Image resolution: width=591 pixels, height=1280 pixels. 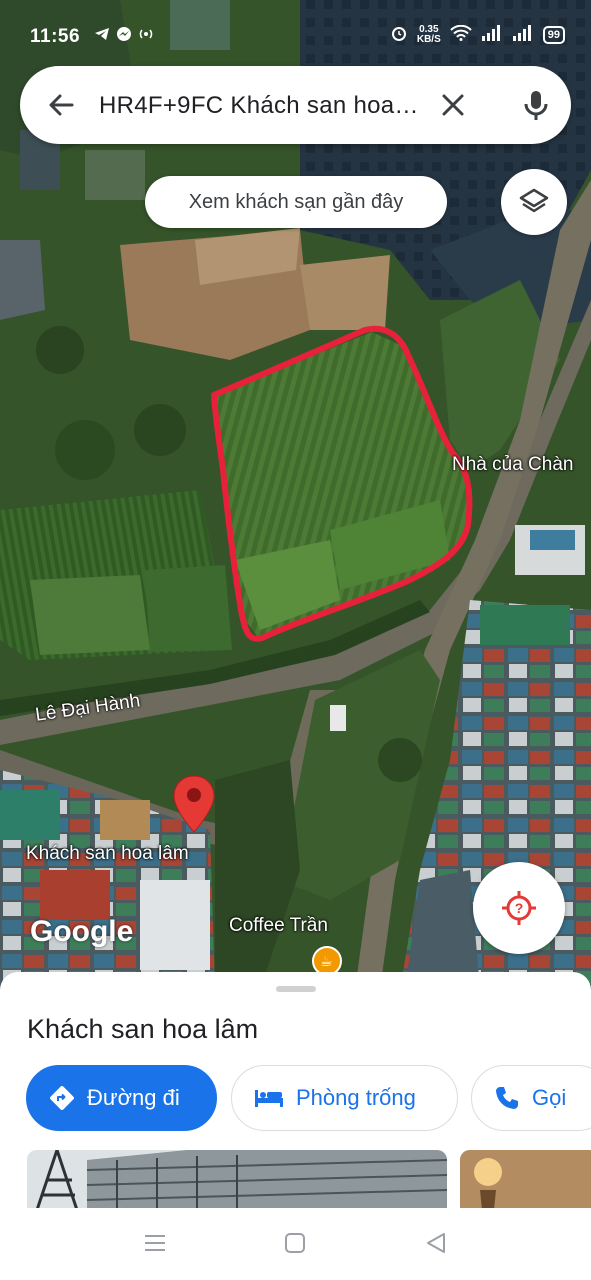 I want to click on bed-icon, so click(x=269, y=1098).